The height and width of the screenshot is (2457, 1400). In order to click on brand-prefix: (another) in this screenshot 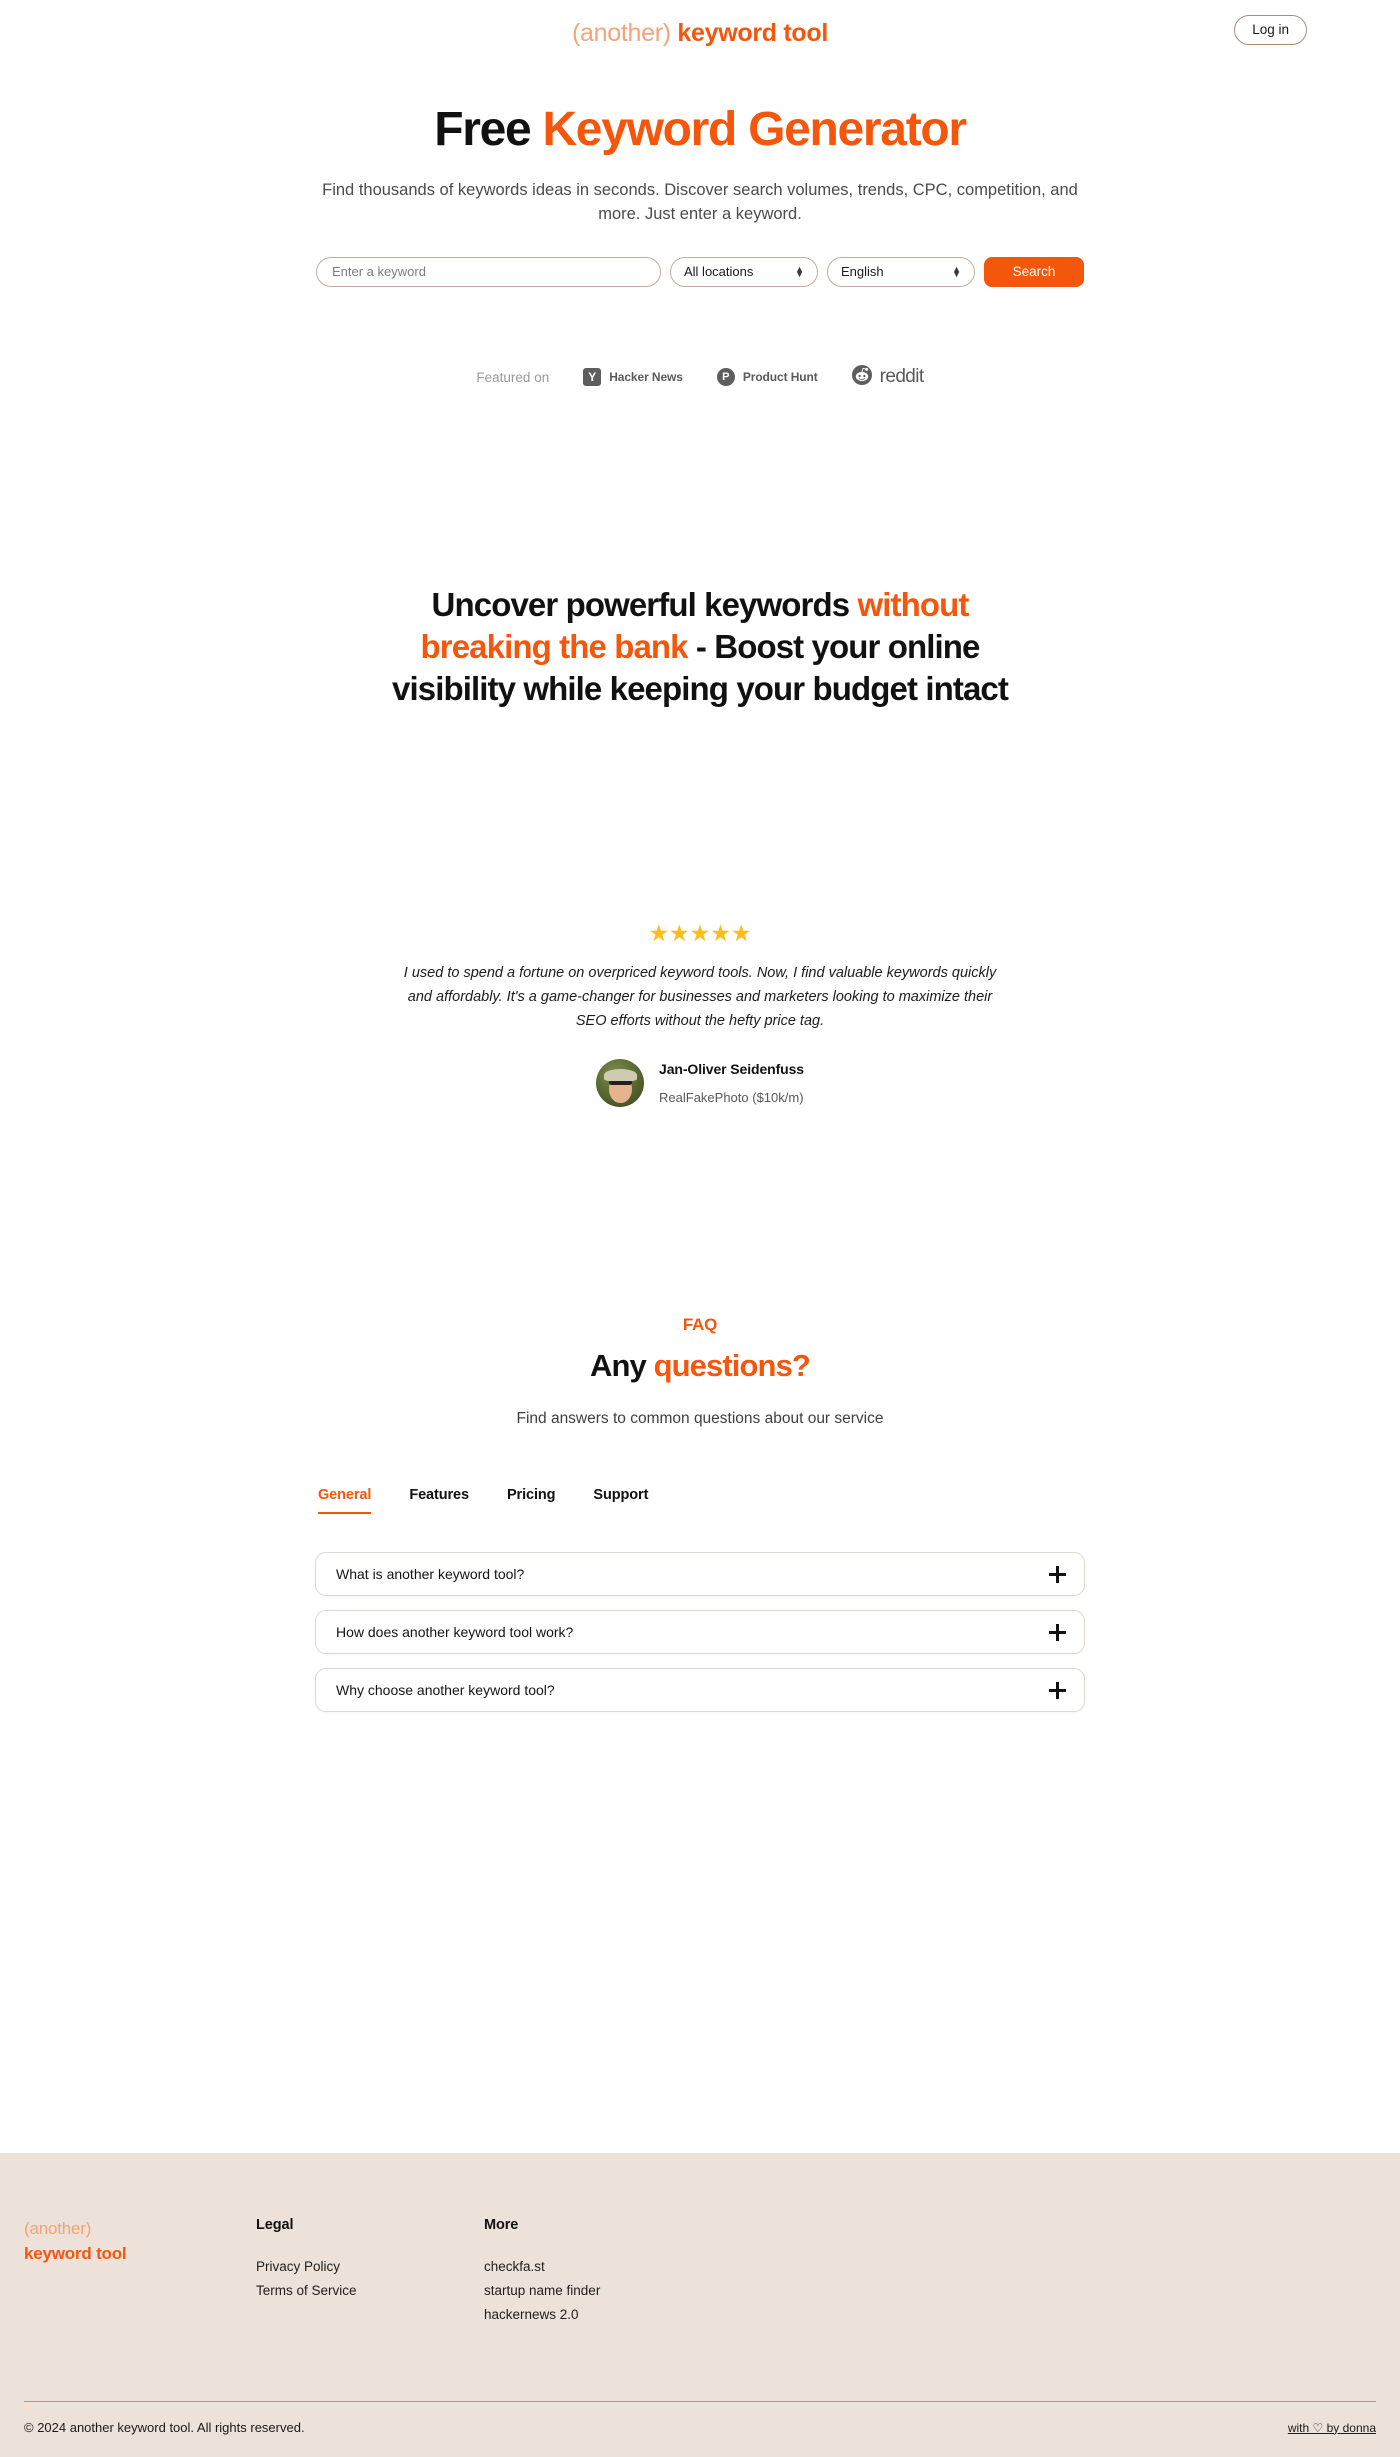, I will do `click(621, 32)`.